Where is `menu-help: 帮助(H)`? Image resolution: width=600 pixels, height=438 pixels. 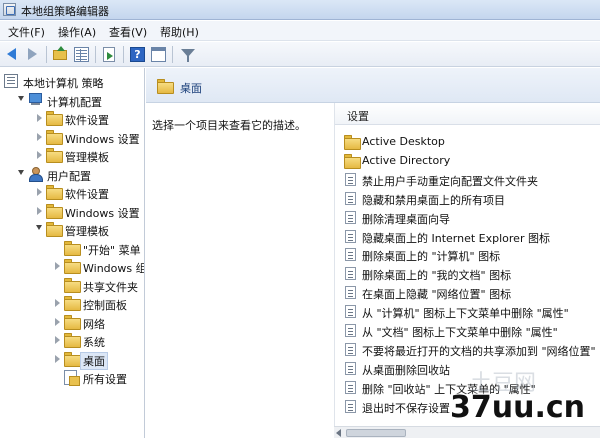 menu-help: 帮助(H) is located at coordinates (179, 32).